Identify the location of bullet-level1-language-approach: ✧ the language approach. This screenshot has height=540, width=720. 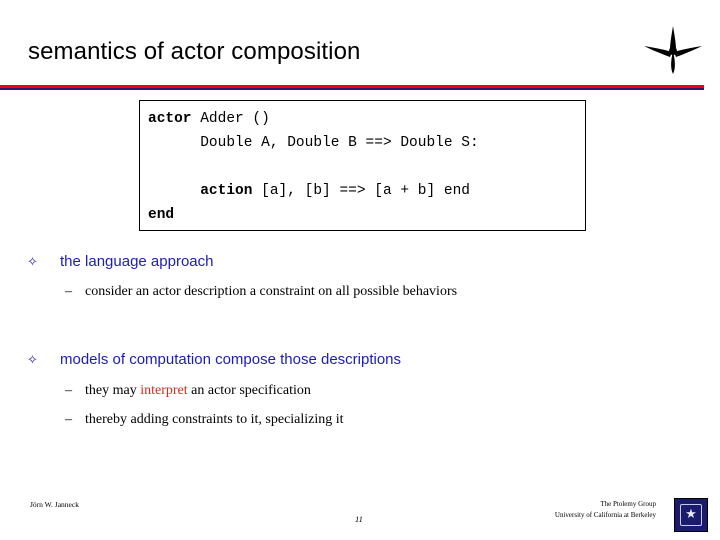
(120, 261).